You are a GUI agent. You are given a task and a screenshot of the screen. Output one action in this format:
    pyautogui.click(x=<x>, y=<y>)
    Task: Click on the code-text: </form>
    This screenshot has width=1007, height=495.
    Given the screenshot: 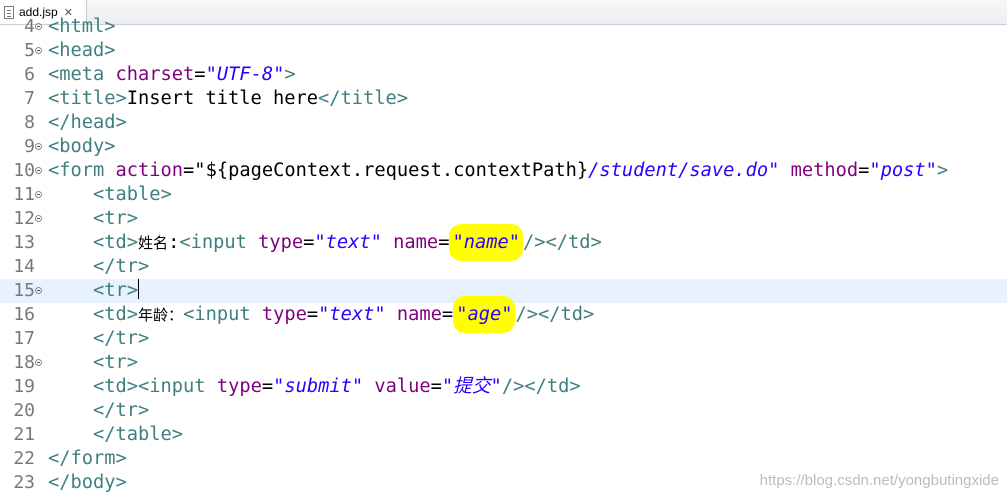 What is the action you would take?
    pyautogui.click(x=87, y=458)
    